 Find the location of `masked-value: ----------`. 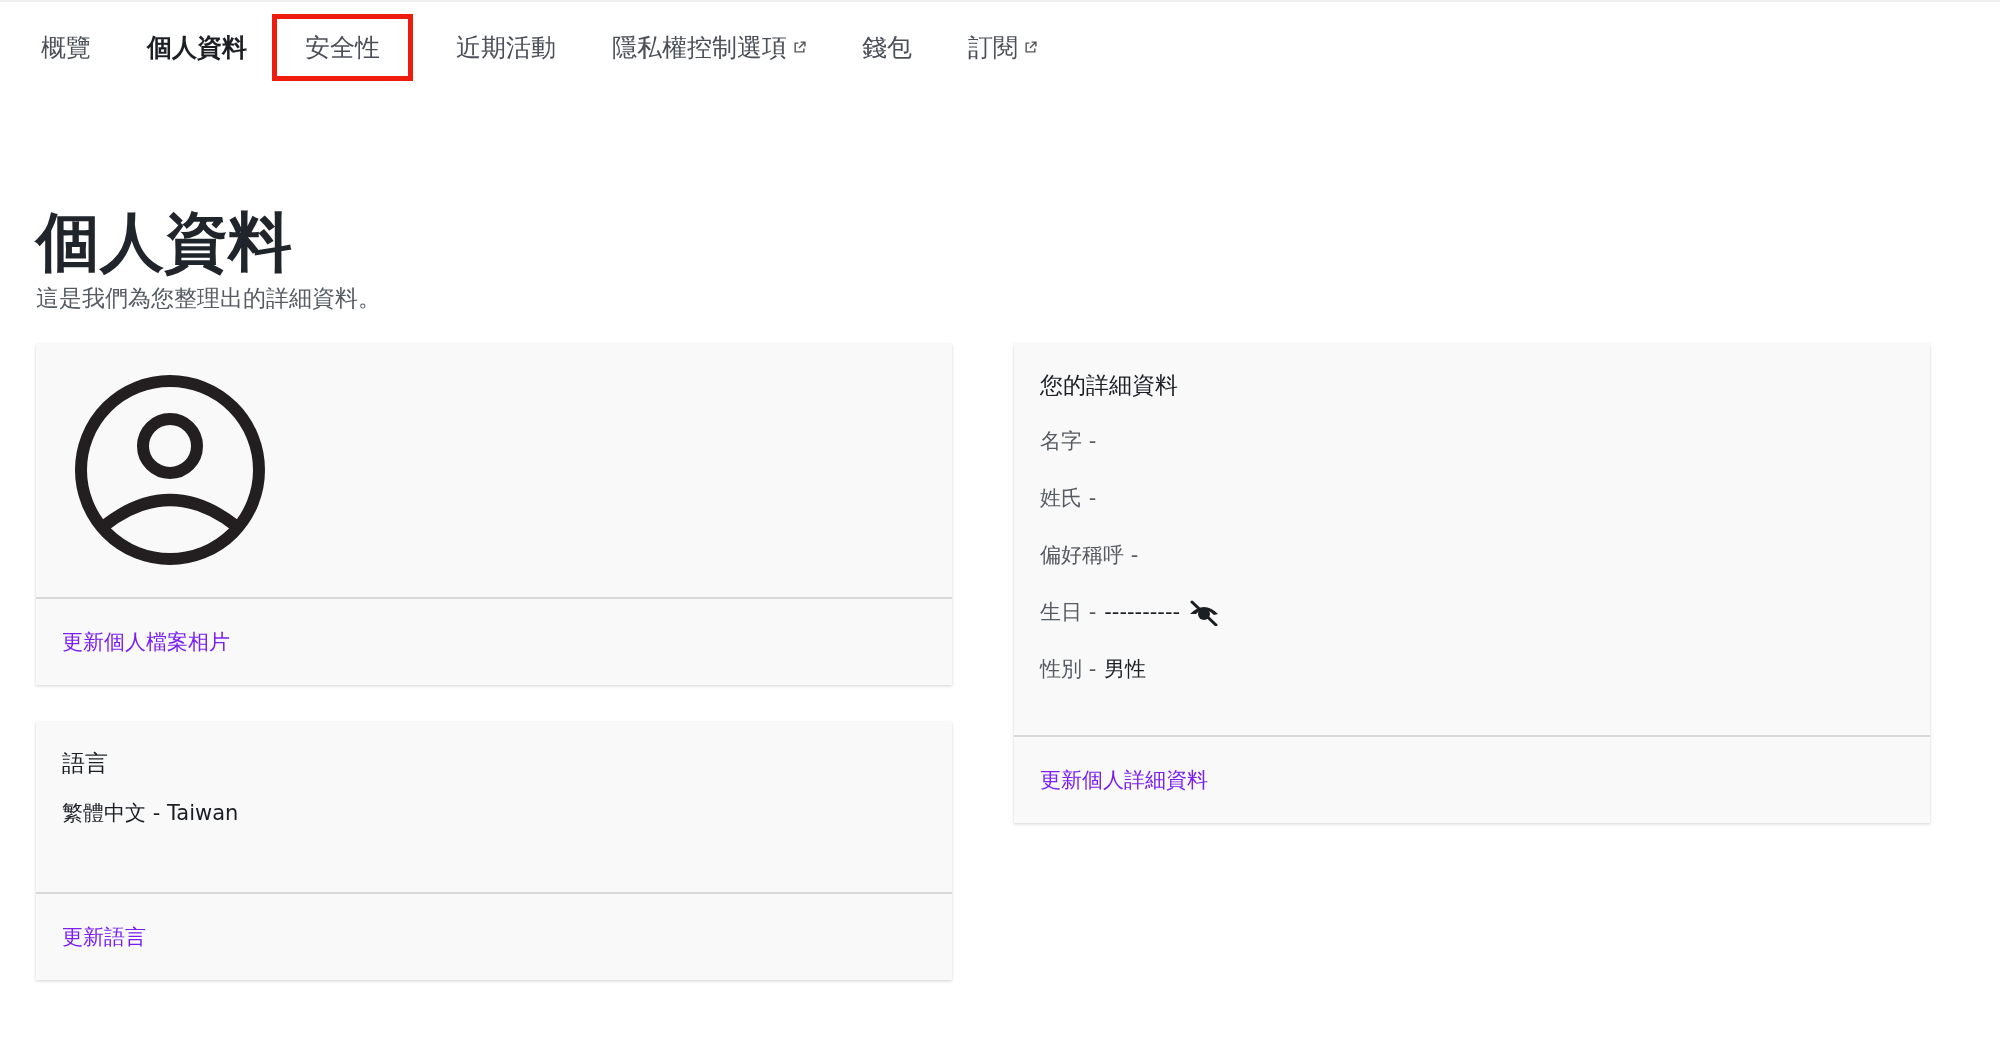

masked-value: ---------- is located at coordinates (1142, 613).